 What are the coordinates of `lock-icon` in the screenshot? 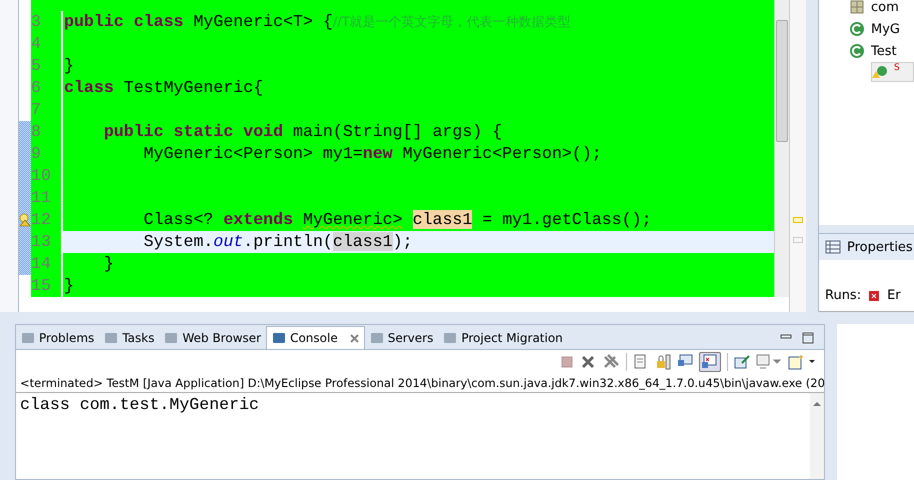 It's located at (663, 362).